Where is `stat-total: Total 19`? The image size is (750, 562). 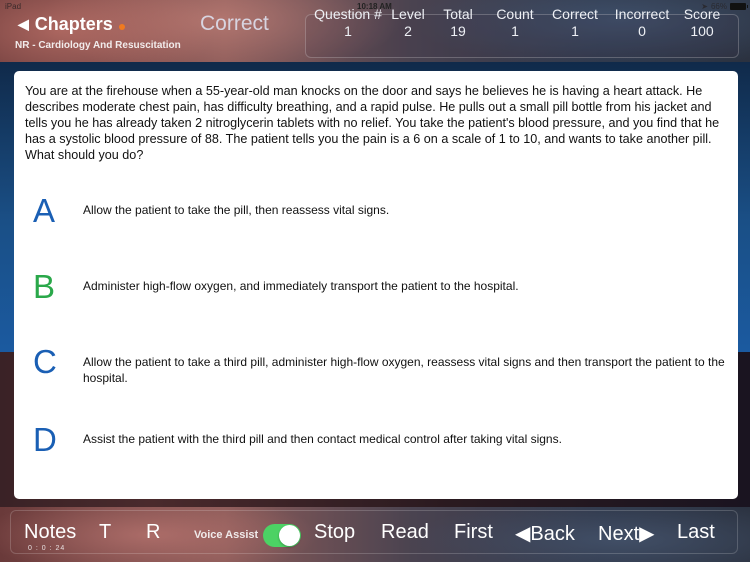
stat-total: Total 19 is located at coordinates (458, 22).